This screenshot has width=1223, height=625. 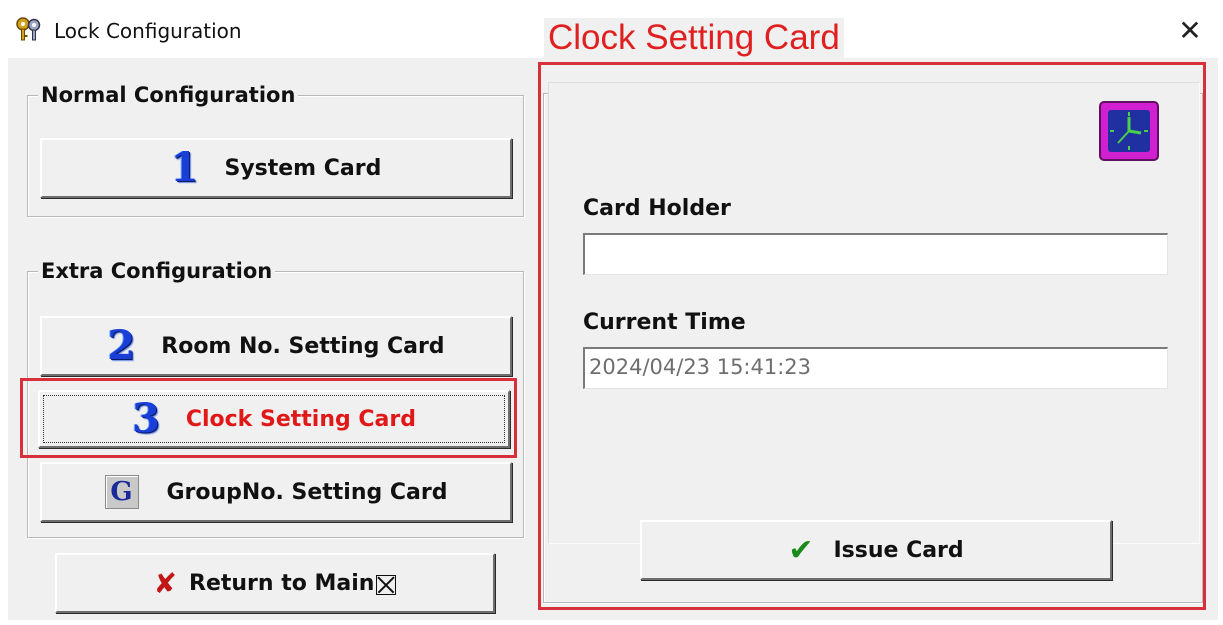 What do you see at coordinates (168, 95) in the screenshot?
I see `normal-configuration-legend: Normal Configuration` at bounding box center [168, 95].